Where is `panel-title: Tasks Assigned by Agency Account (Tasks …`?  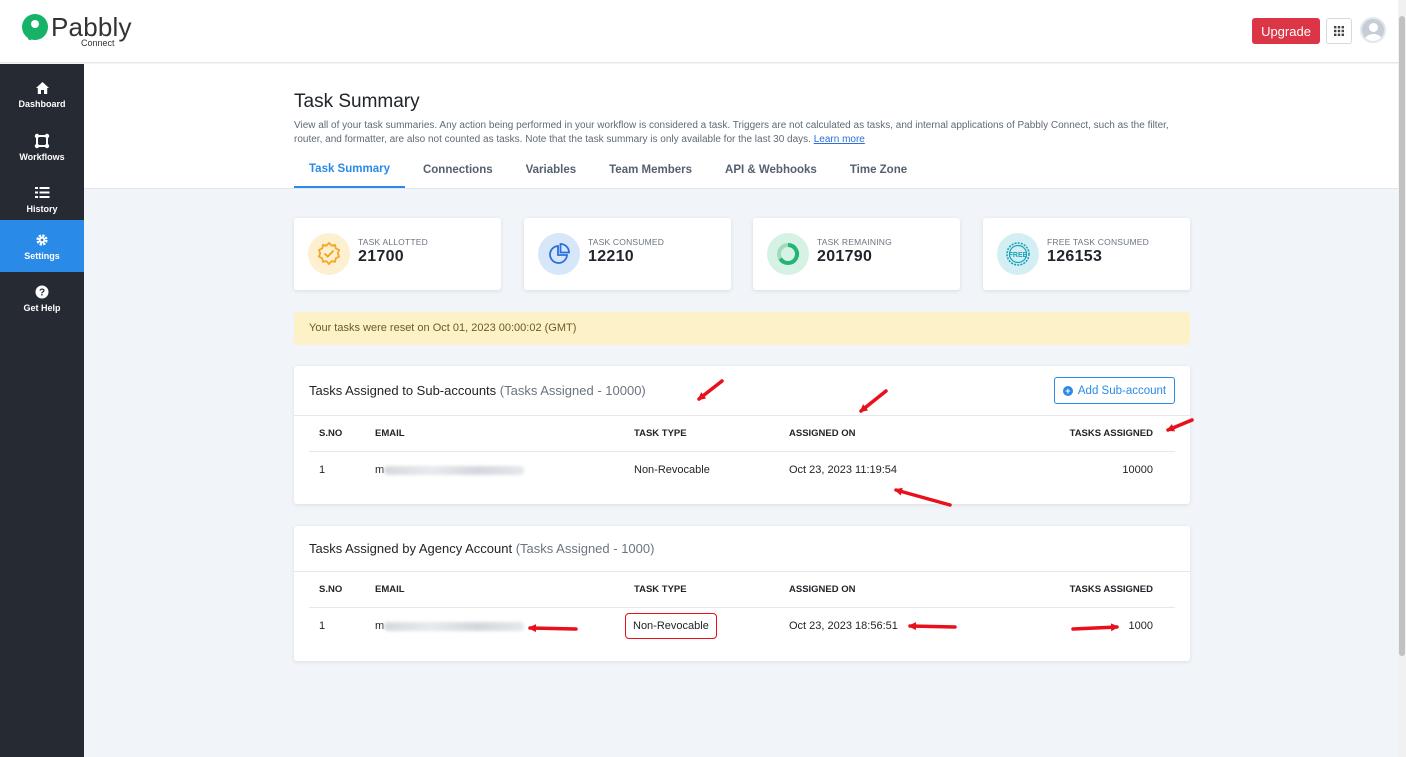
panel-title: Tasks Assigned by Agency Account (Tasks … is located at coordinates (481, 548).